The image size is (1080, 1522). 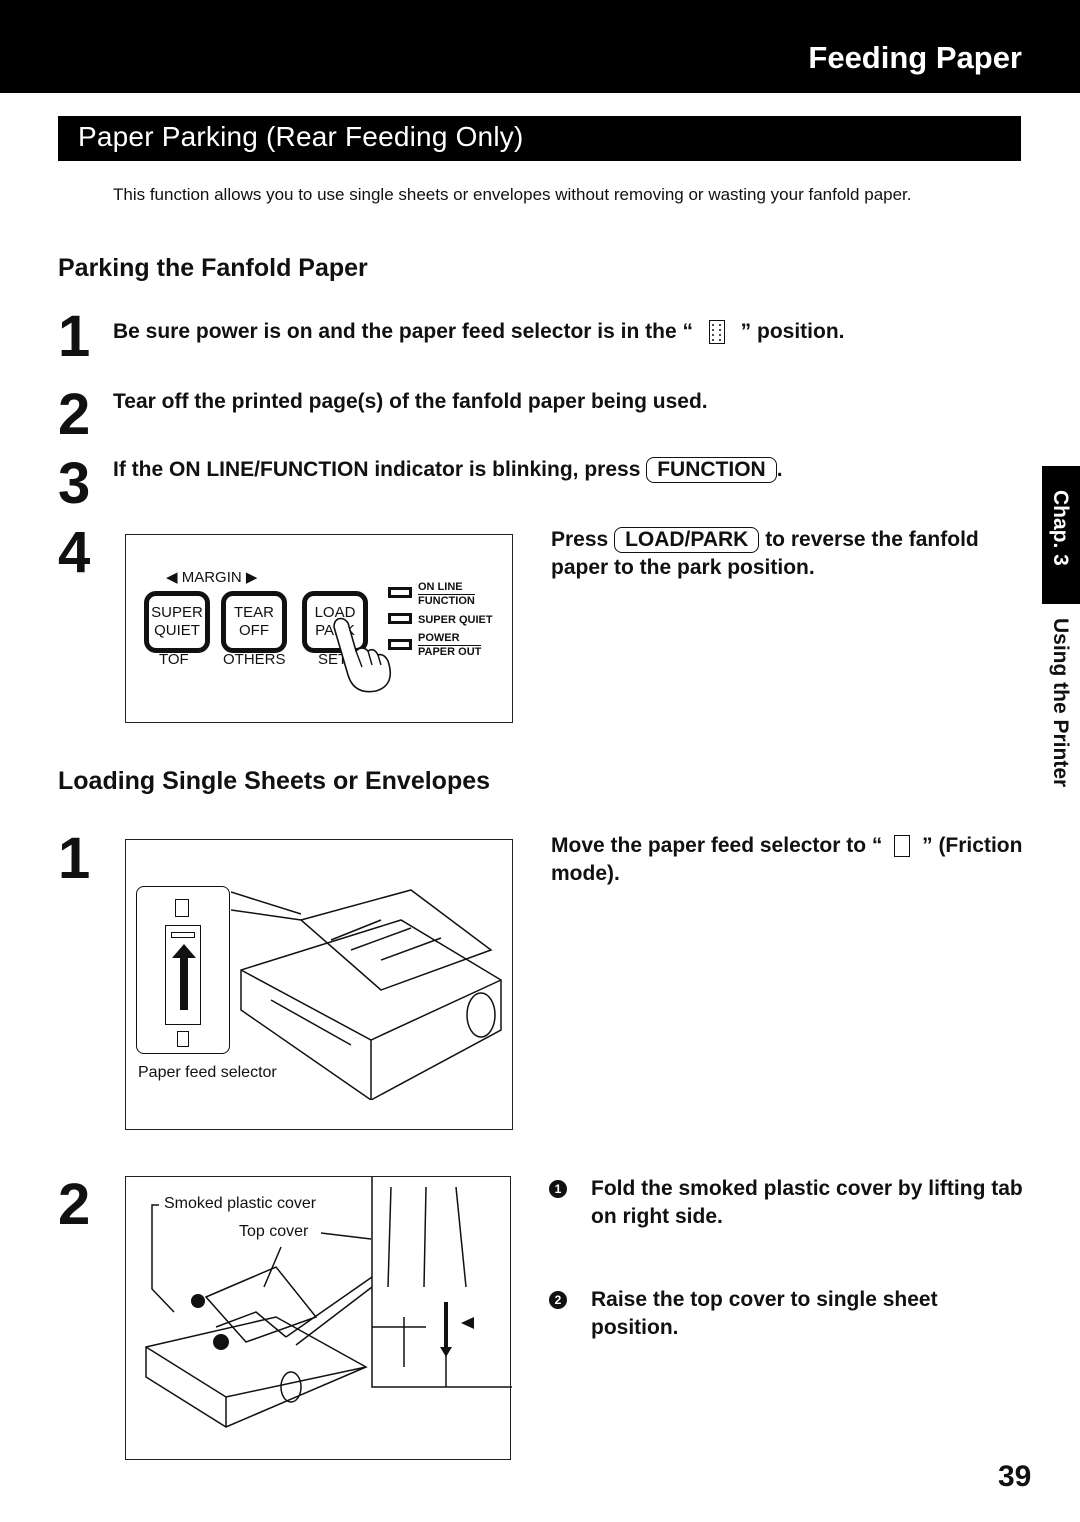 I want to click on step-text-part: ., so click(x=779, y=469).